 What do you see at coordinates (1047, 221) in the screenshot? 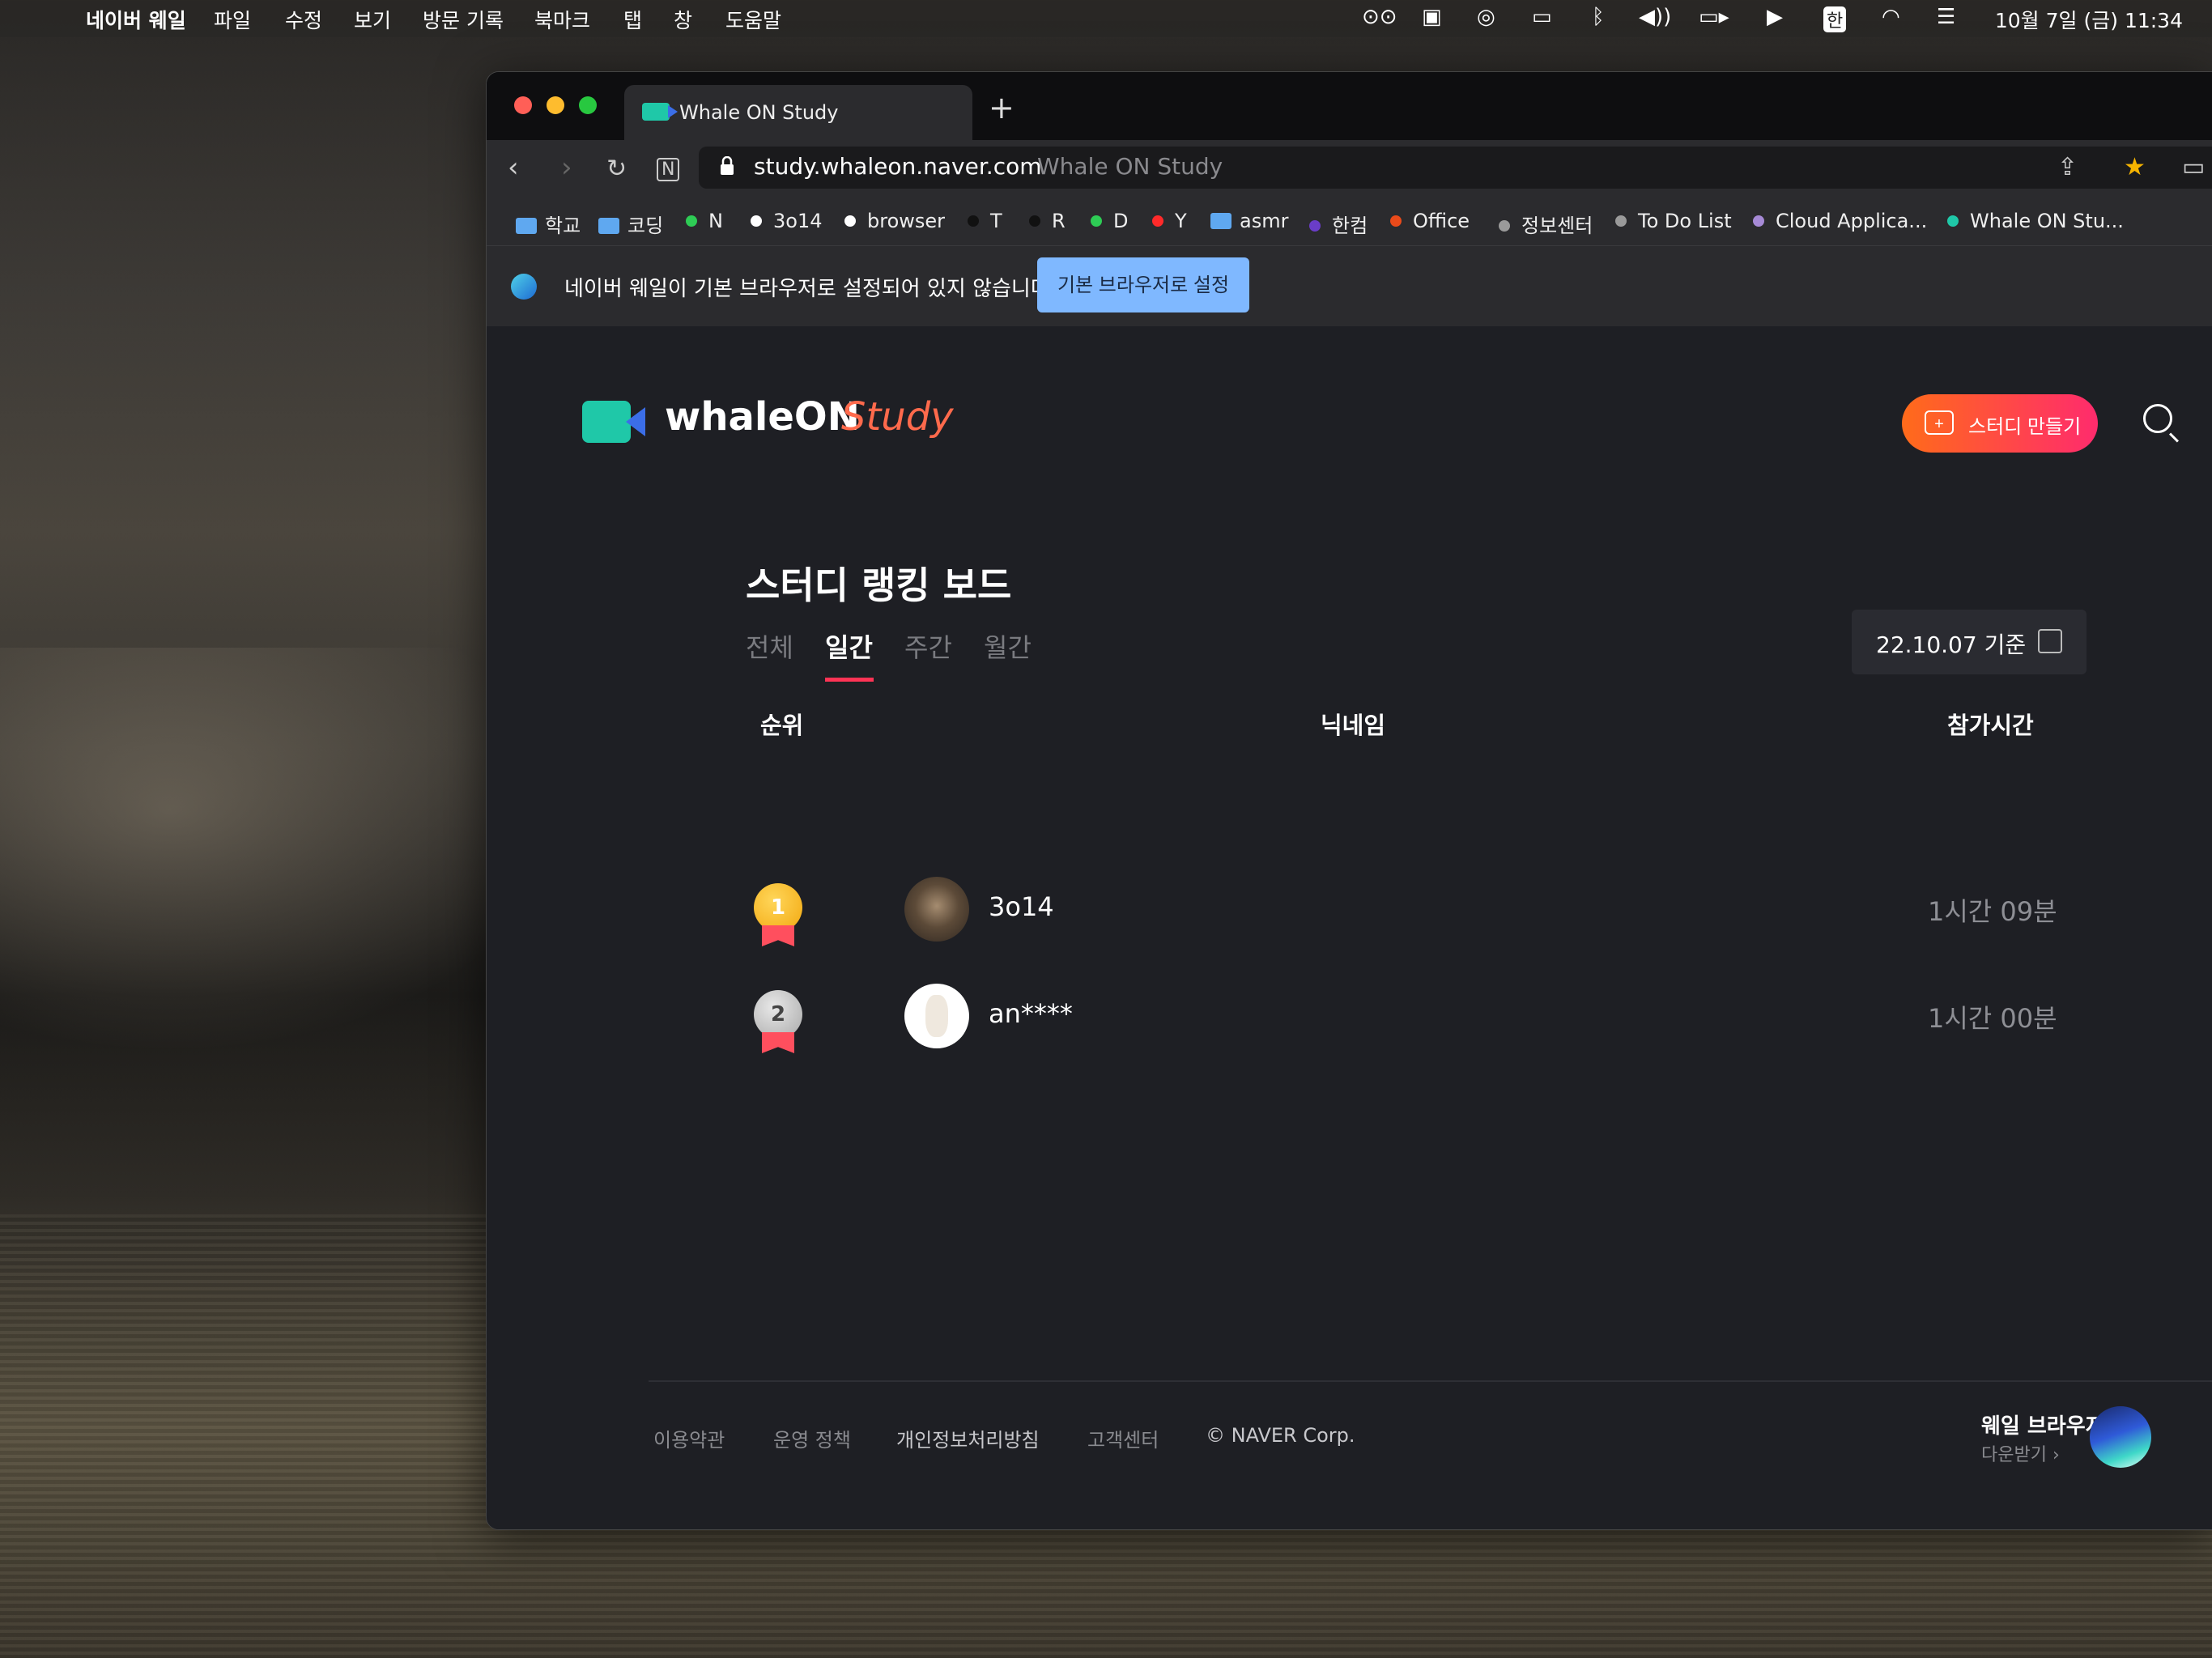
I see `bookmark-r: R` at bounding box center [1047, 221].